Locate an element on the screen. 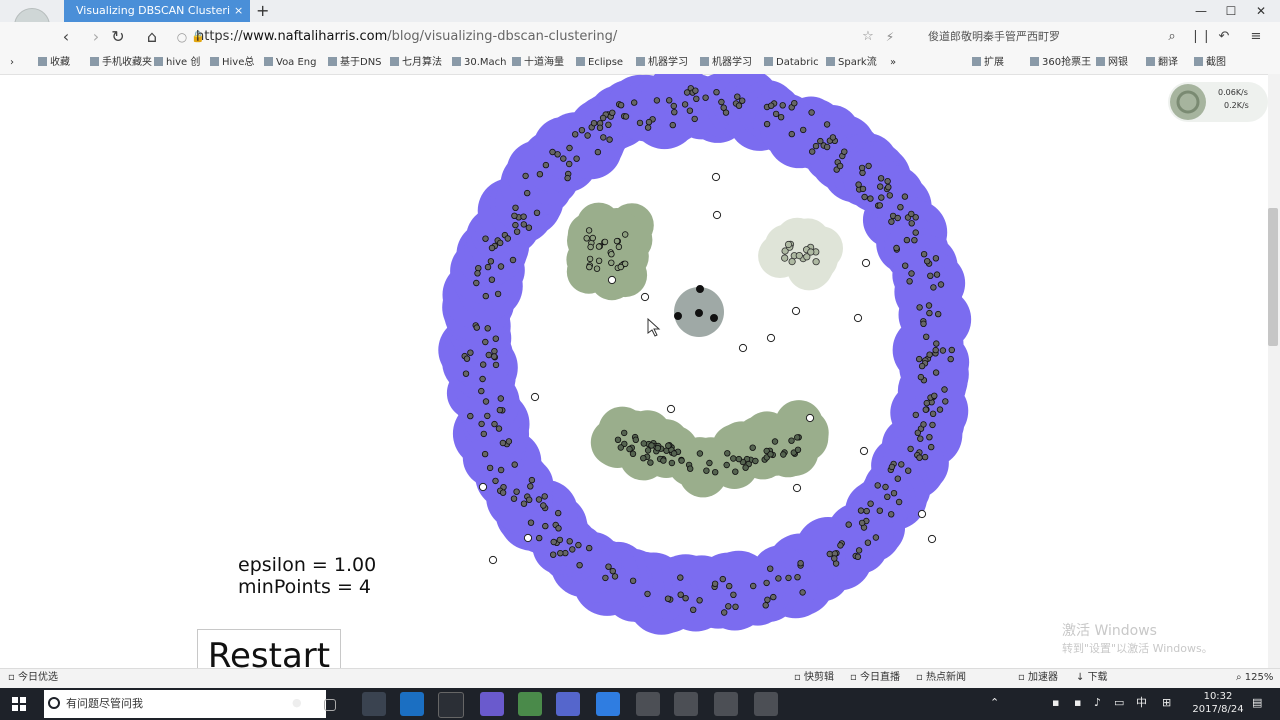 The width and height of the screenshot is (1280, 720). tab-dbscan: Visualizing DBSCAN Clusteri is located at coordinates (157, 11).